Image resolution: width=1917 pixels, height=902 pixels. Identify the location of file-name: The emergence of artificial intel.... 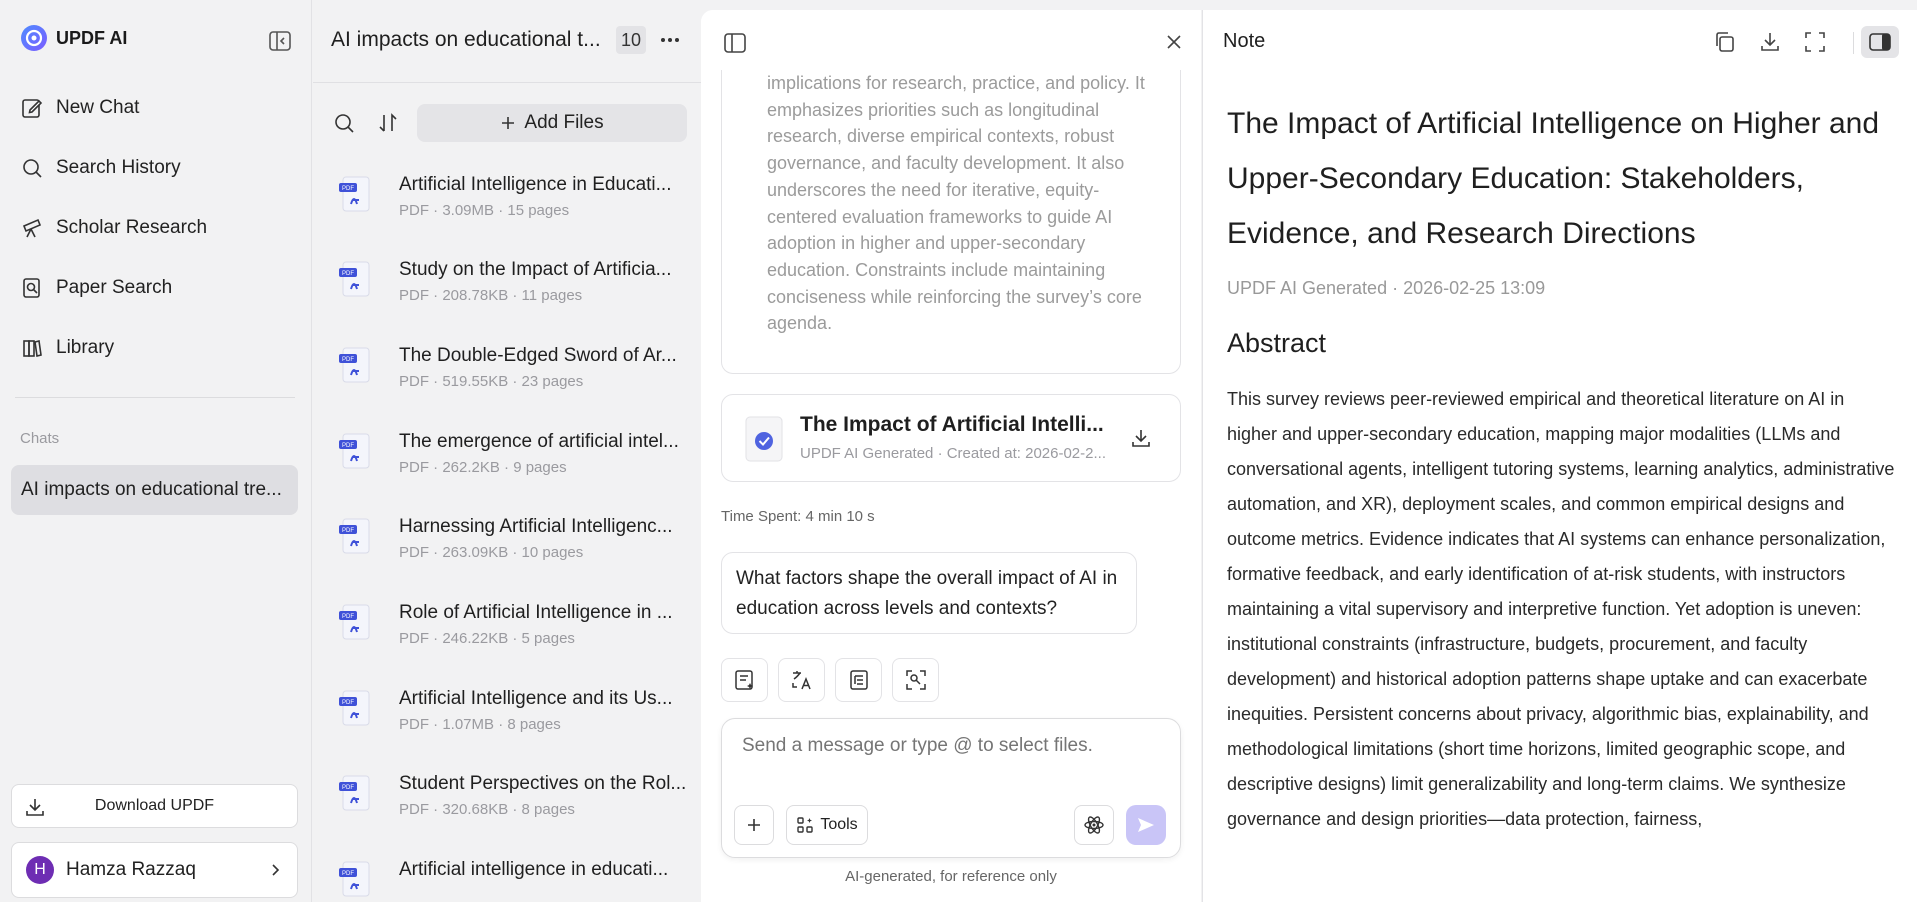
(539, 441).